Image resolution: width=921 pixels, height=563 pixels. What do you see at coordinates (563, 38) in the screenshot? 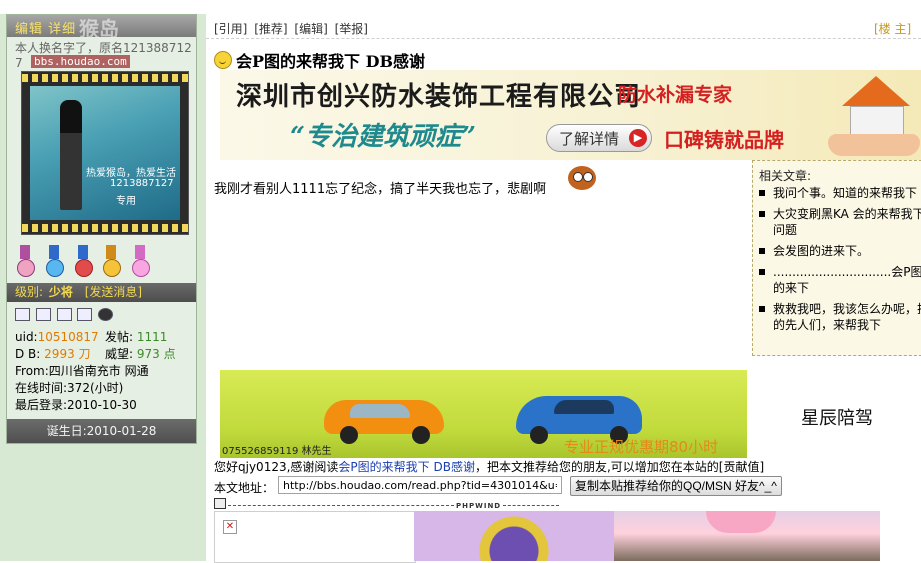
I see `divider` at bounding box center [563, 38].